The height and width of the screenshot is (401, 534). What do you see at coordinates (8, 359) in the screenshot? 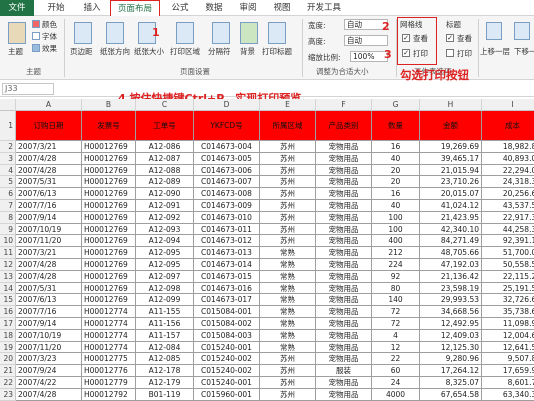
I see `row-header: 20` at bounding box center [8, 359].